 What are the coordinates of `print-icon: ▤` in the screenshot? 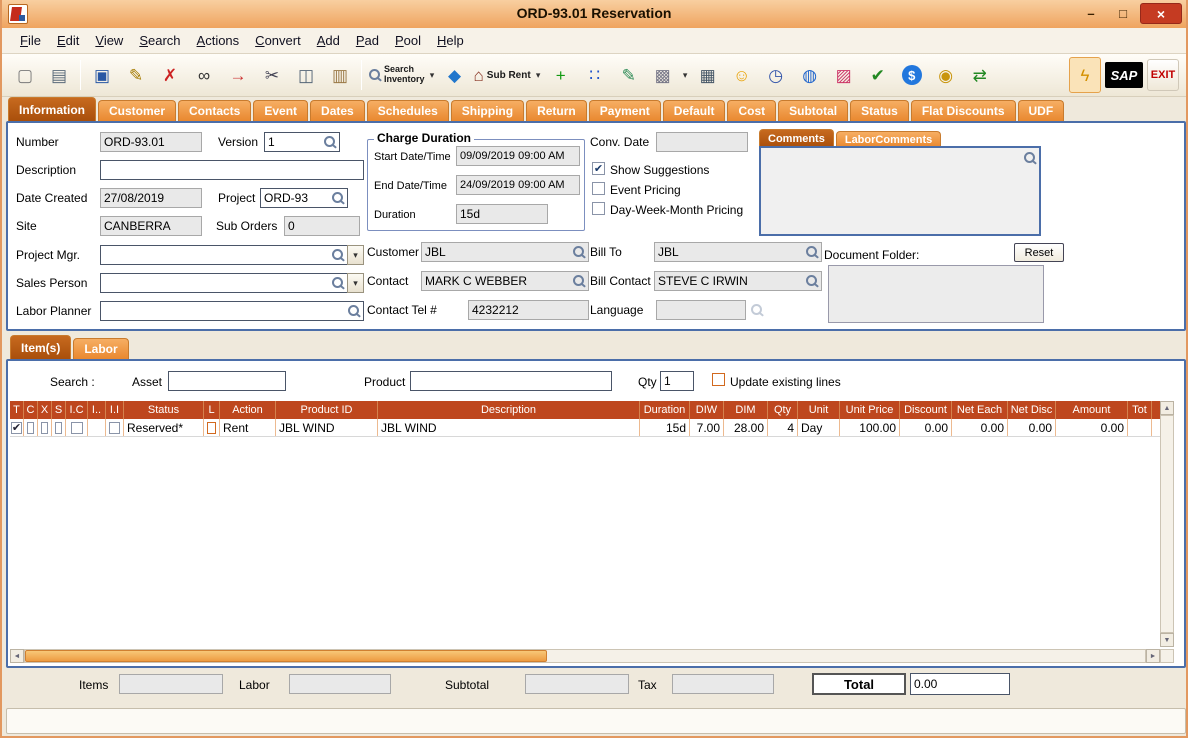 It's located at (59, 75).